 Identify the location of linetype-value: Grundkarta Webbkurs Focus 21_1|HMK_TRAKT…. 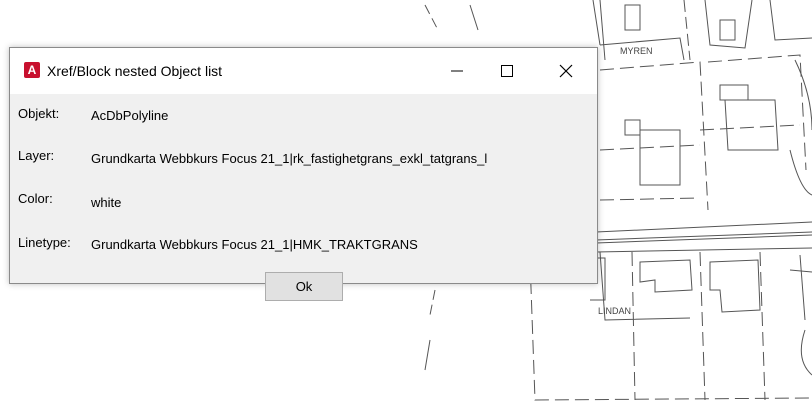
(254, 244).